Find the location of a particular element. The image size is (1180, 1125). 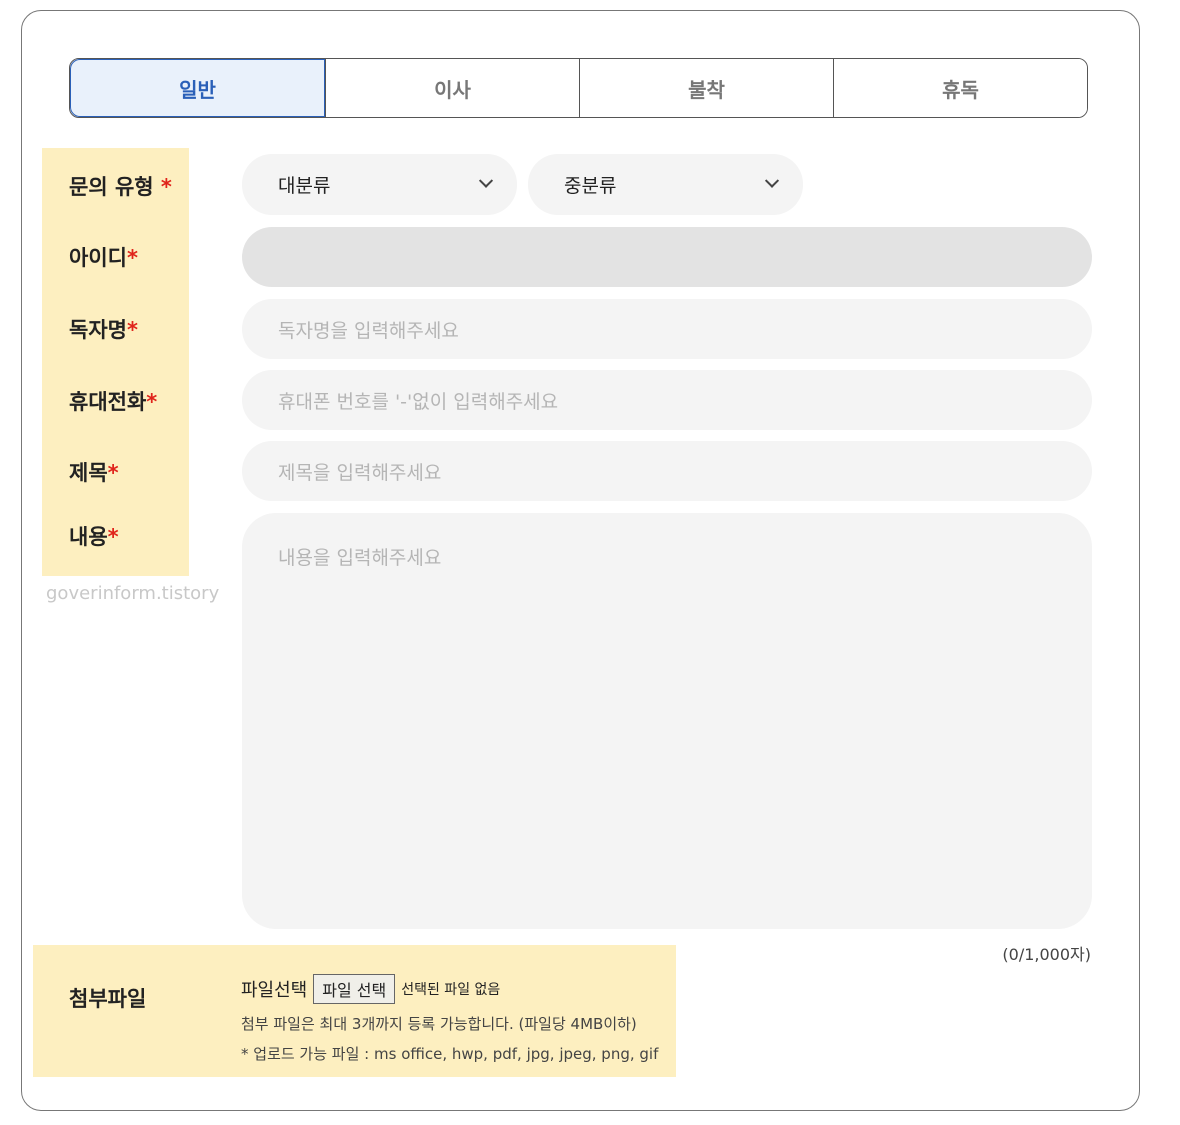

attachment-note-limit: 첨부 파일은 최대 3개까지 등록 가능합니다. (파일당 4MB이하) is located at coordinates (439, 1024).